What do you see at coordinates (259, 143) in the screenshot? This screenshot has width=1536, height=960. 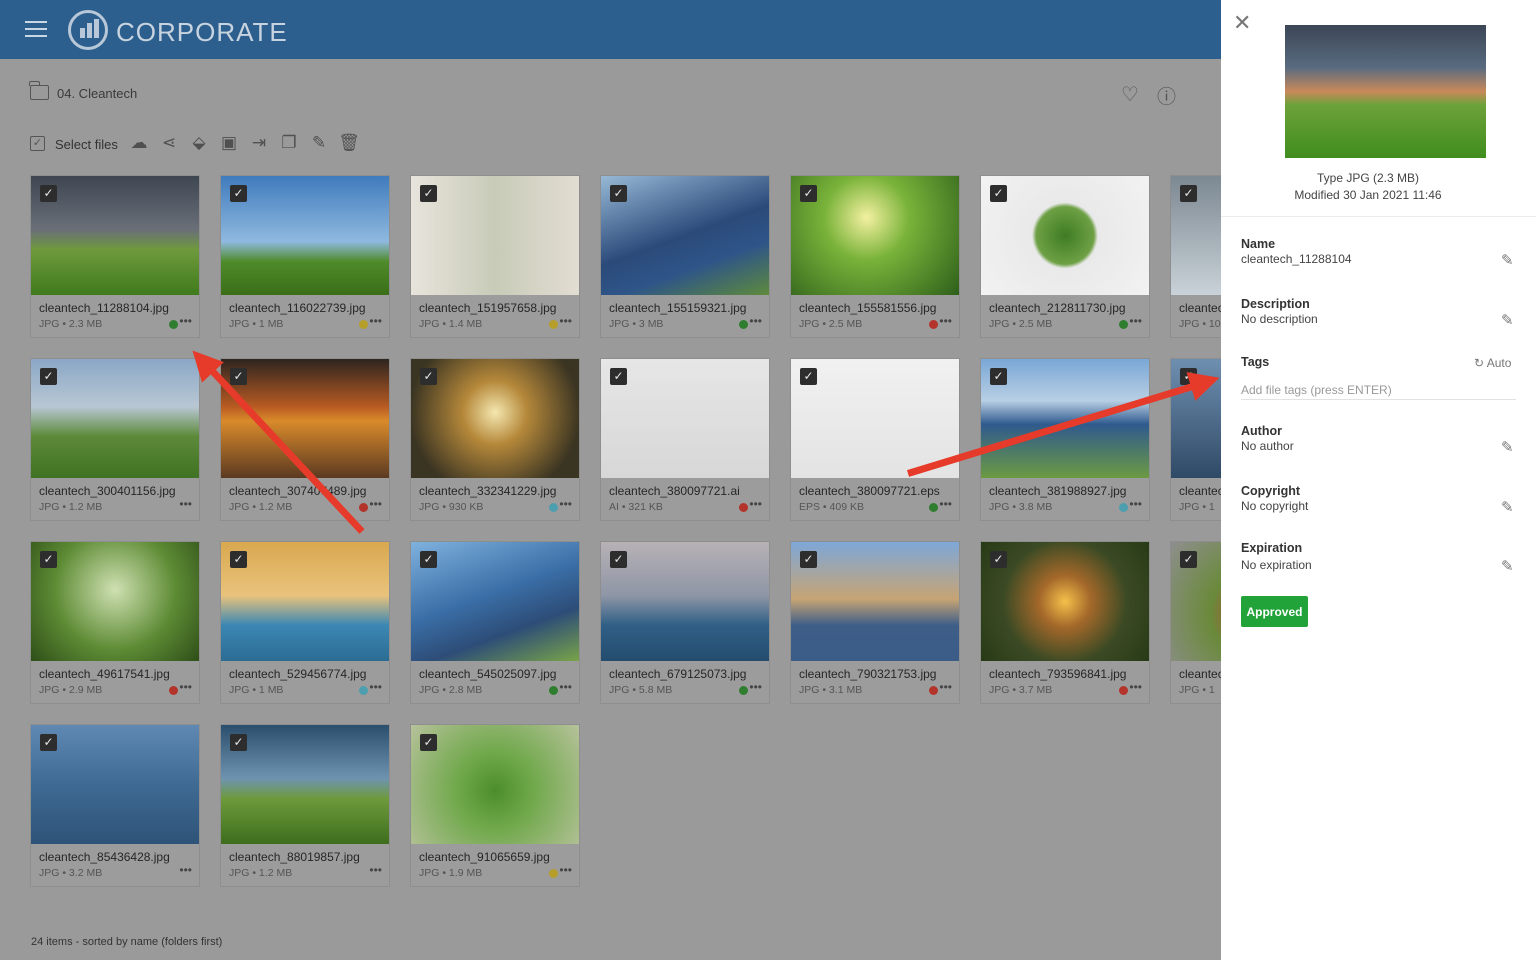 I see `move-icon: ⇥` at bounding box center [259, 143].